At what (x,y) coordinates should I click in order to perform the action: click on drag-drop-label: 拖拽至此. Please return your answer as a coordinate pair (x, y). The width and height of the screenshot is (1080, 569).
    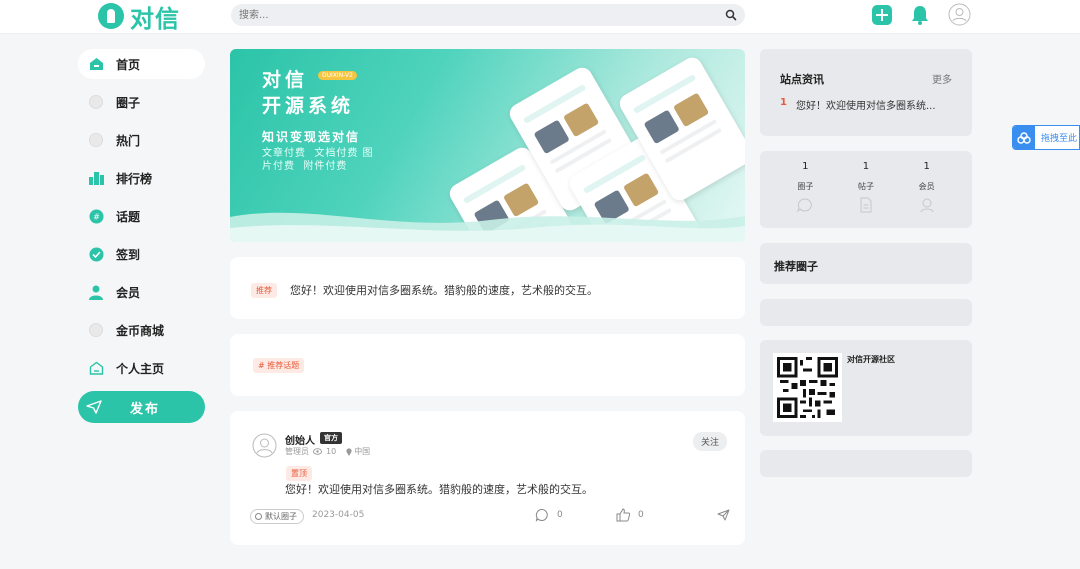
    Looking at the image, I should click on (1059, 139).